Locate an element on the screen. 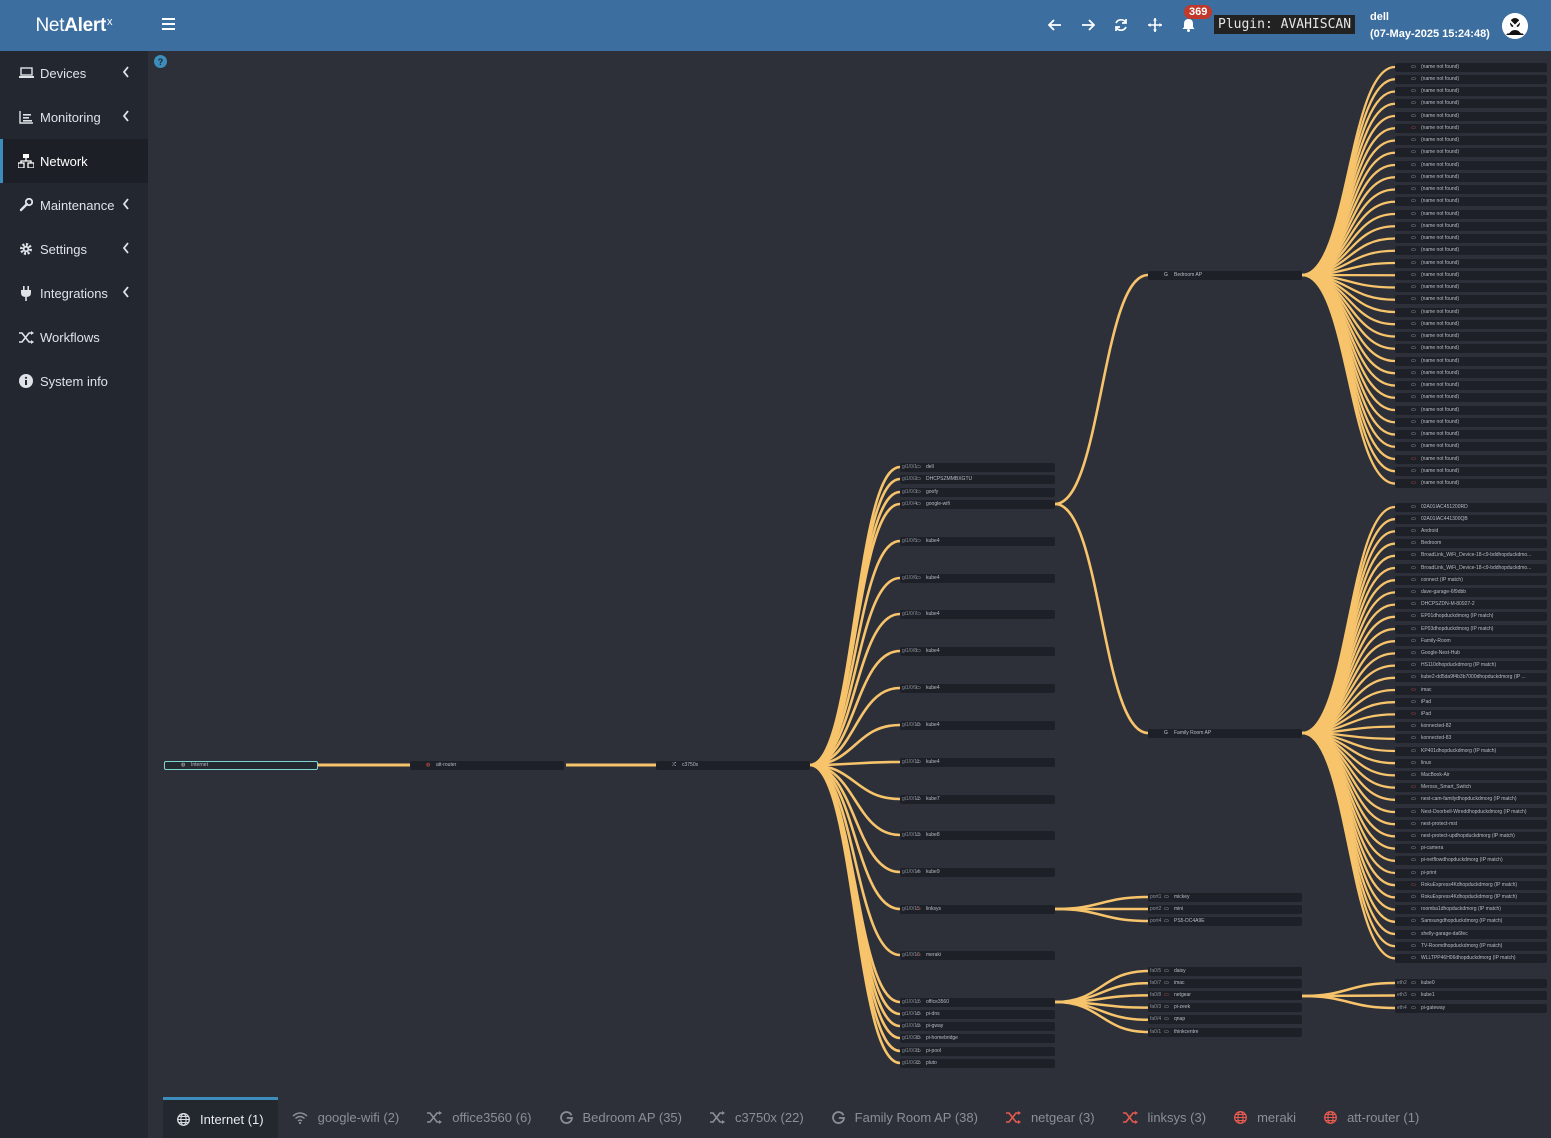  tab-office3560: office3560 (6) is located at coordinates (479, 1117).